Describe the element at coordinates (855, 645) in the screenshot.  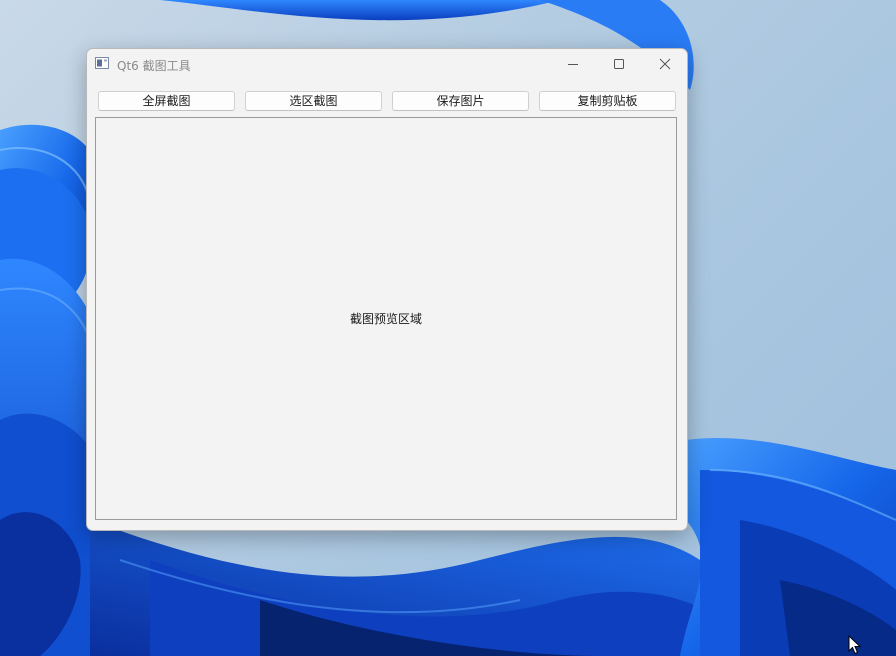
I see `mouse-cursor-icon` at that location.